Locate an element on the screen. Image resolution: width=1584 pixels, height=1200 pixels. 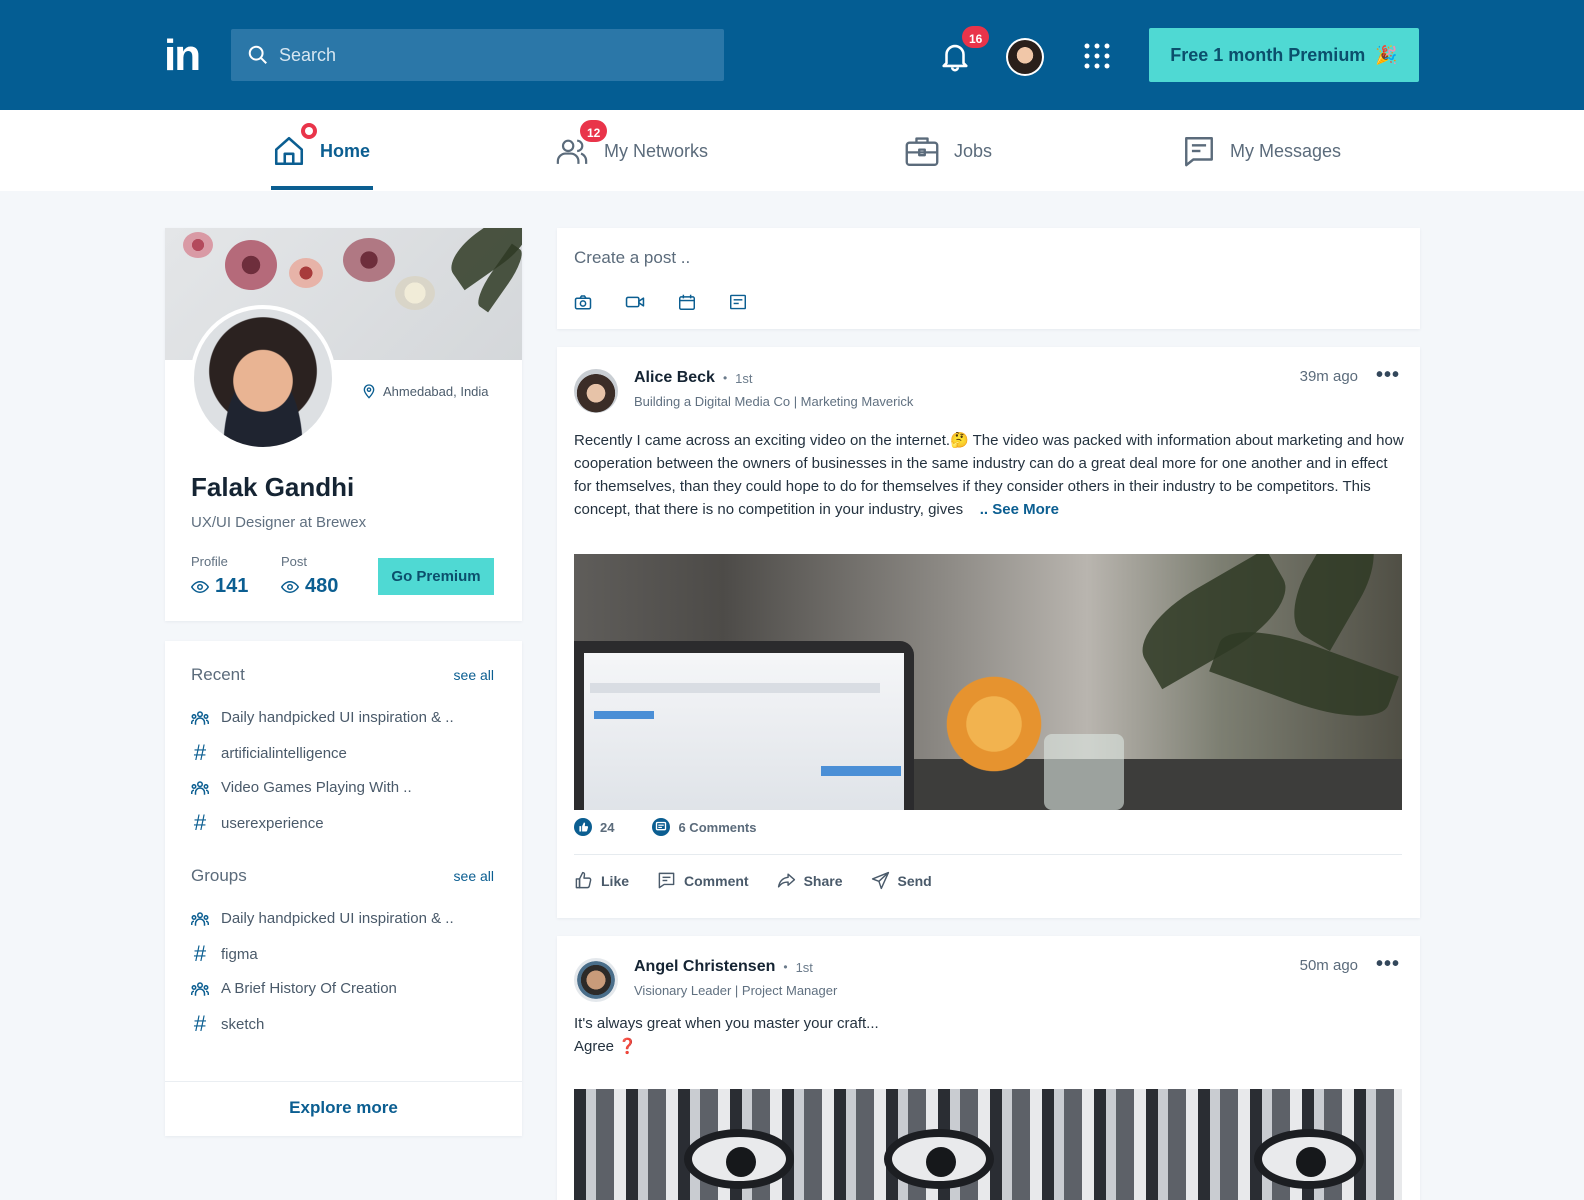
group-item: Daily handpicked UI inspiration & .. is located at coordinates (322, 918).